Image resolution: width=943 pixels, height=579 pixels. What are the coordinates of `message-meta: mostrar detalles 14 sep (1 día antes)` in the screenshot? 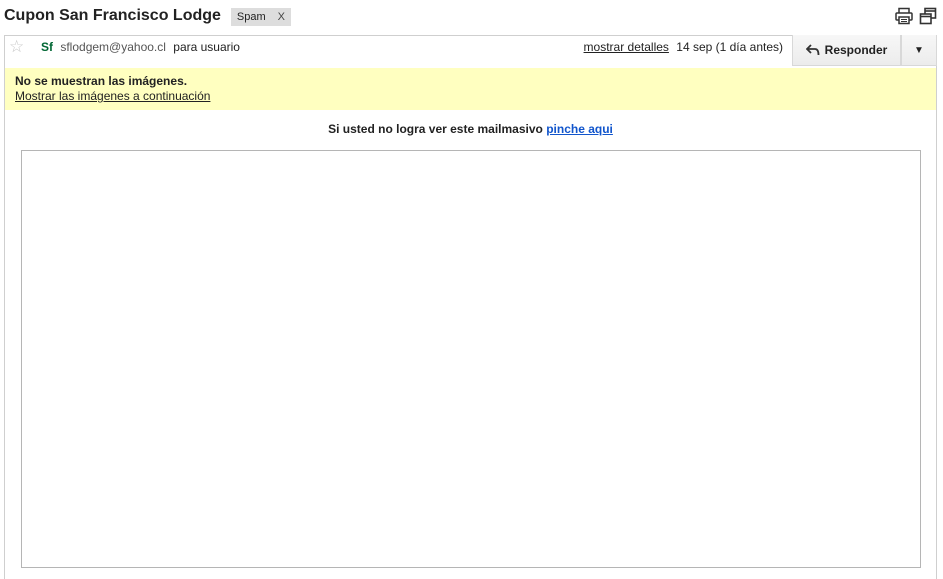 It's located at (683, 47).